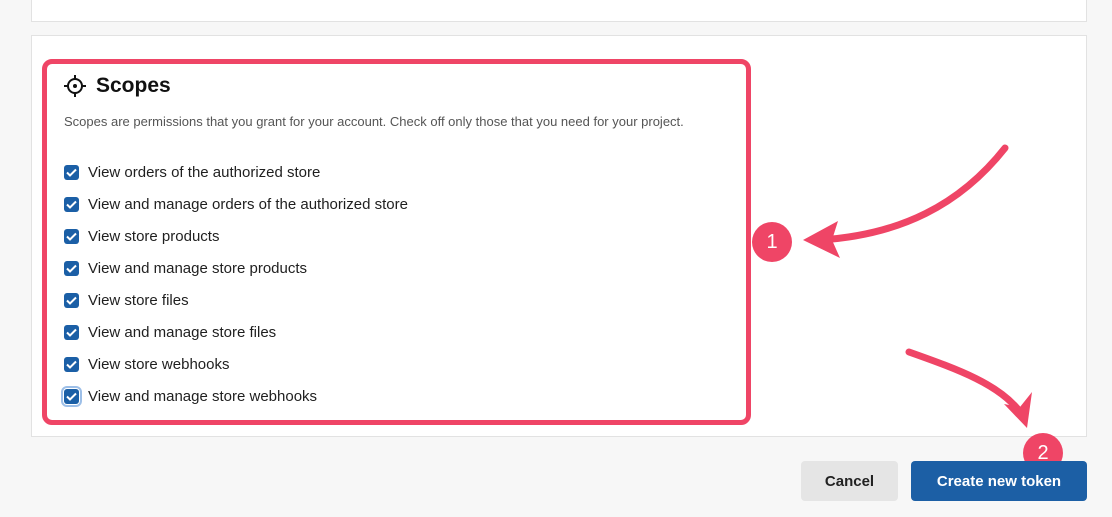 Image resolution: width=1112 pixels, height=517 pixels. I want to click on create-token-button: Create new token, so click(999, 481).